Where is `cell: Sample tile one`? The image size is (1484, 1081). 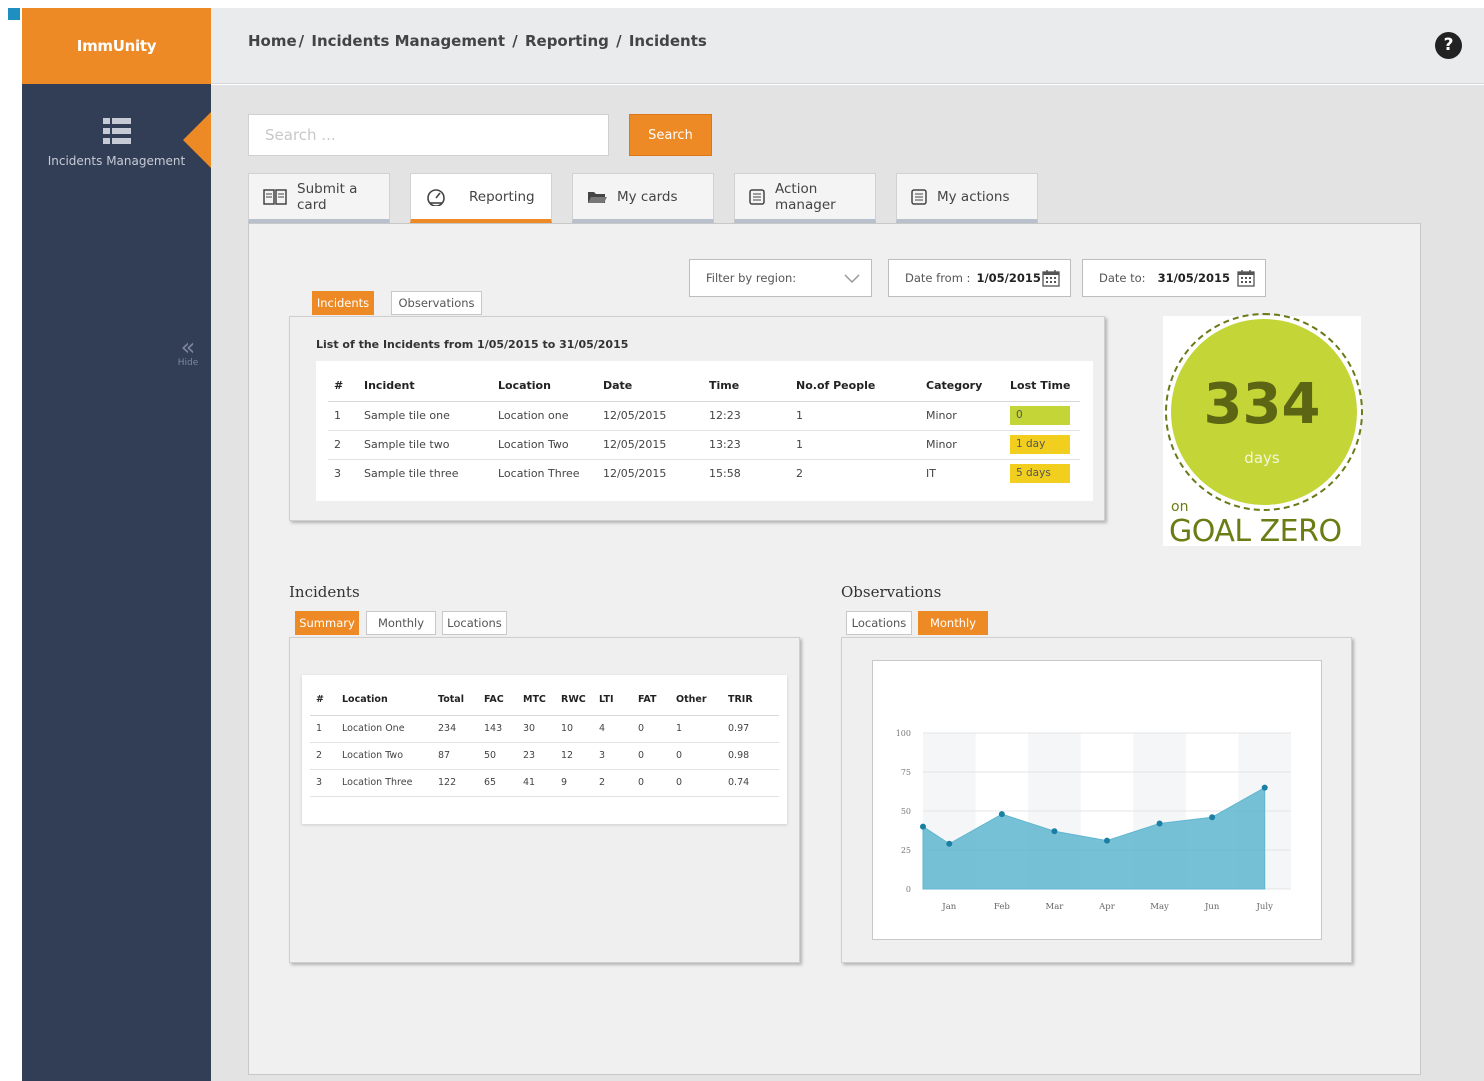 cell: Sample tile one is located at coordinates (425, 416).